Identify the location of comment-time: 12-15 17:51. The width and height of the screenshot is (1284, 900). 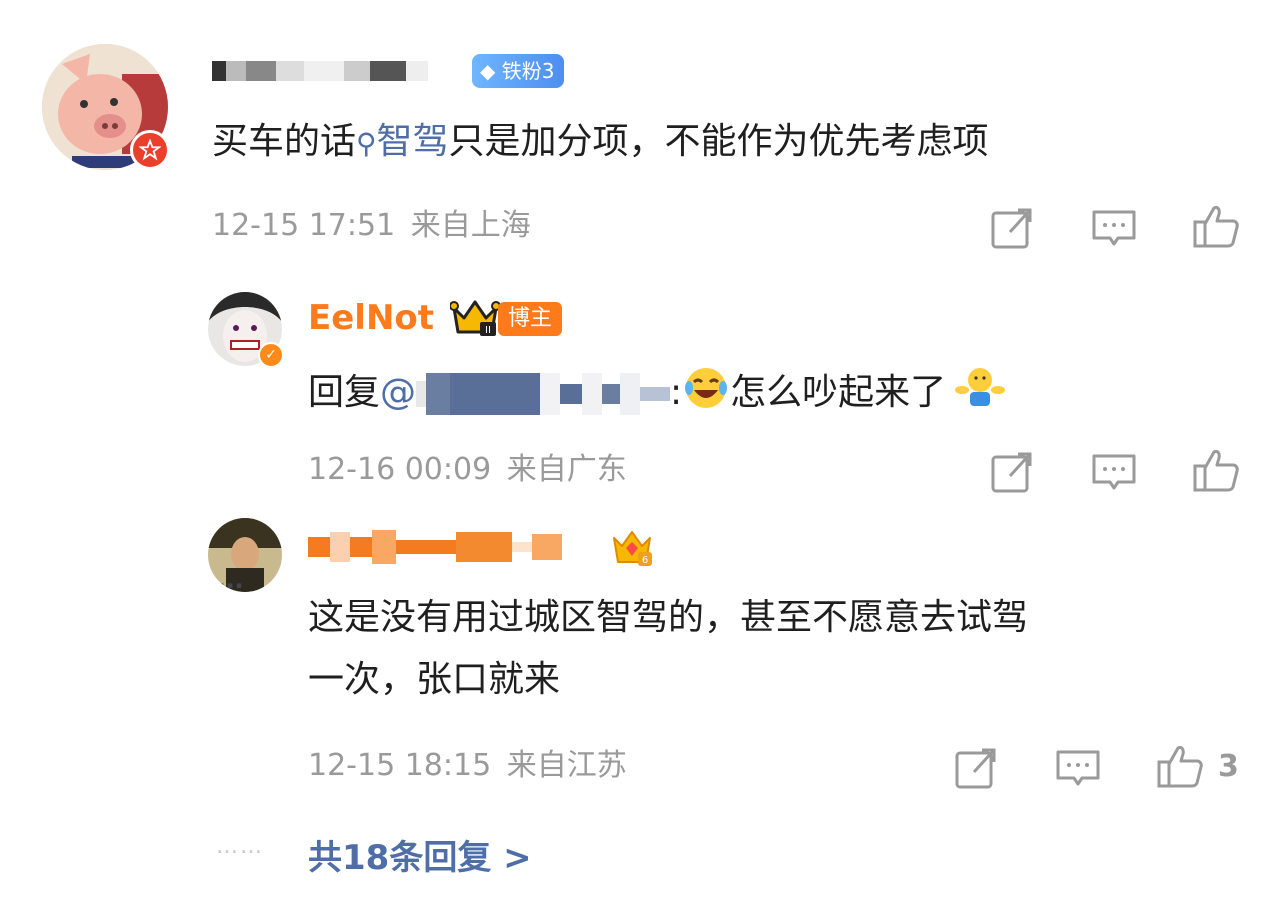
(304, 225).